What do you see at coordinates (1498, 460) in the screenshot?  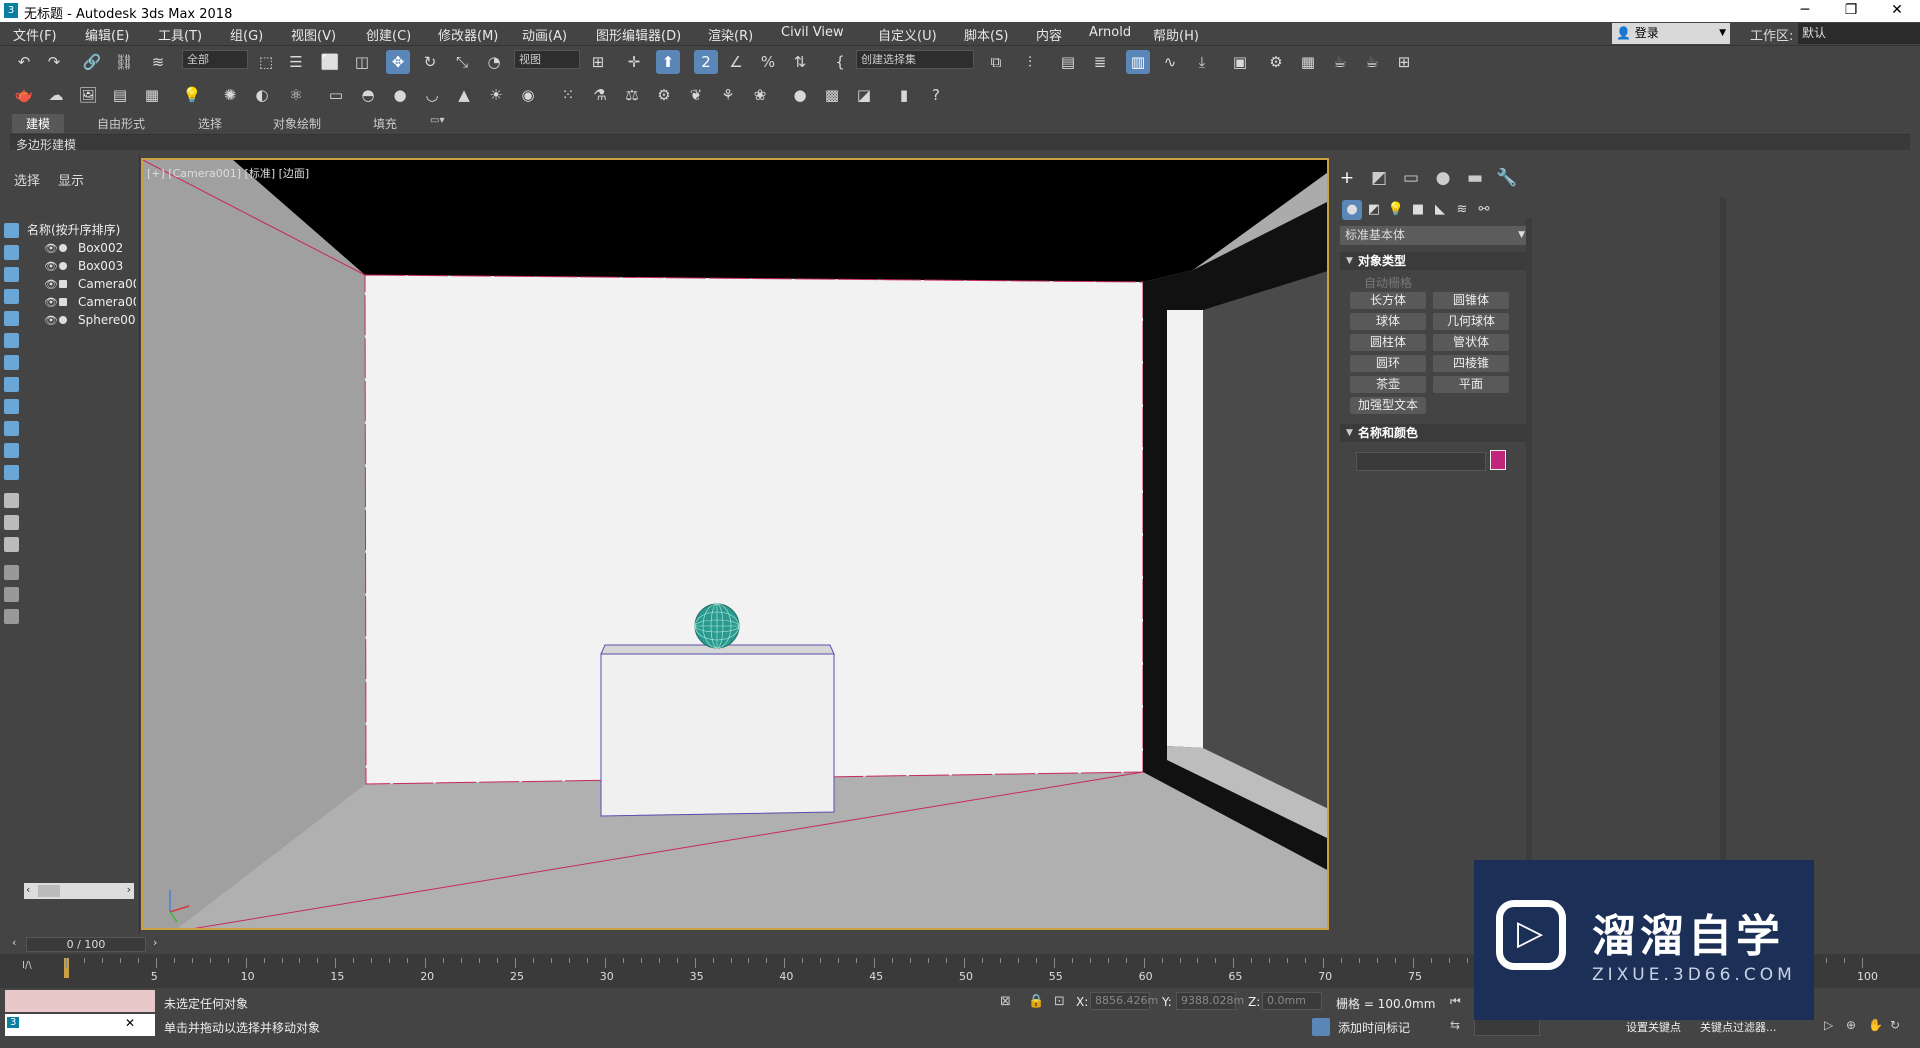 I see `object-color-swatch` at bounding box center [1498, 460].